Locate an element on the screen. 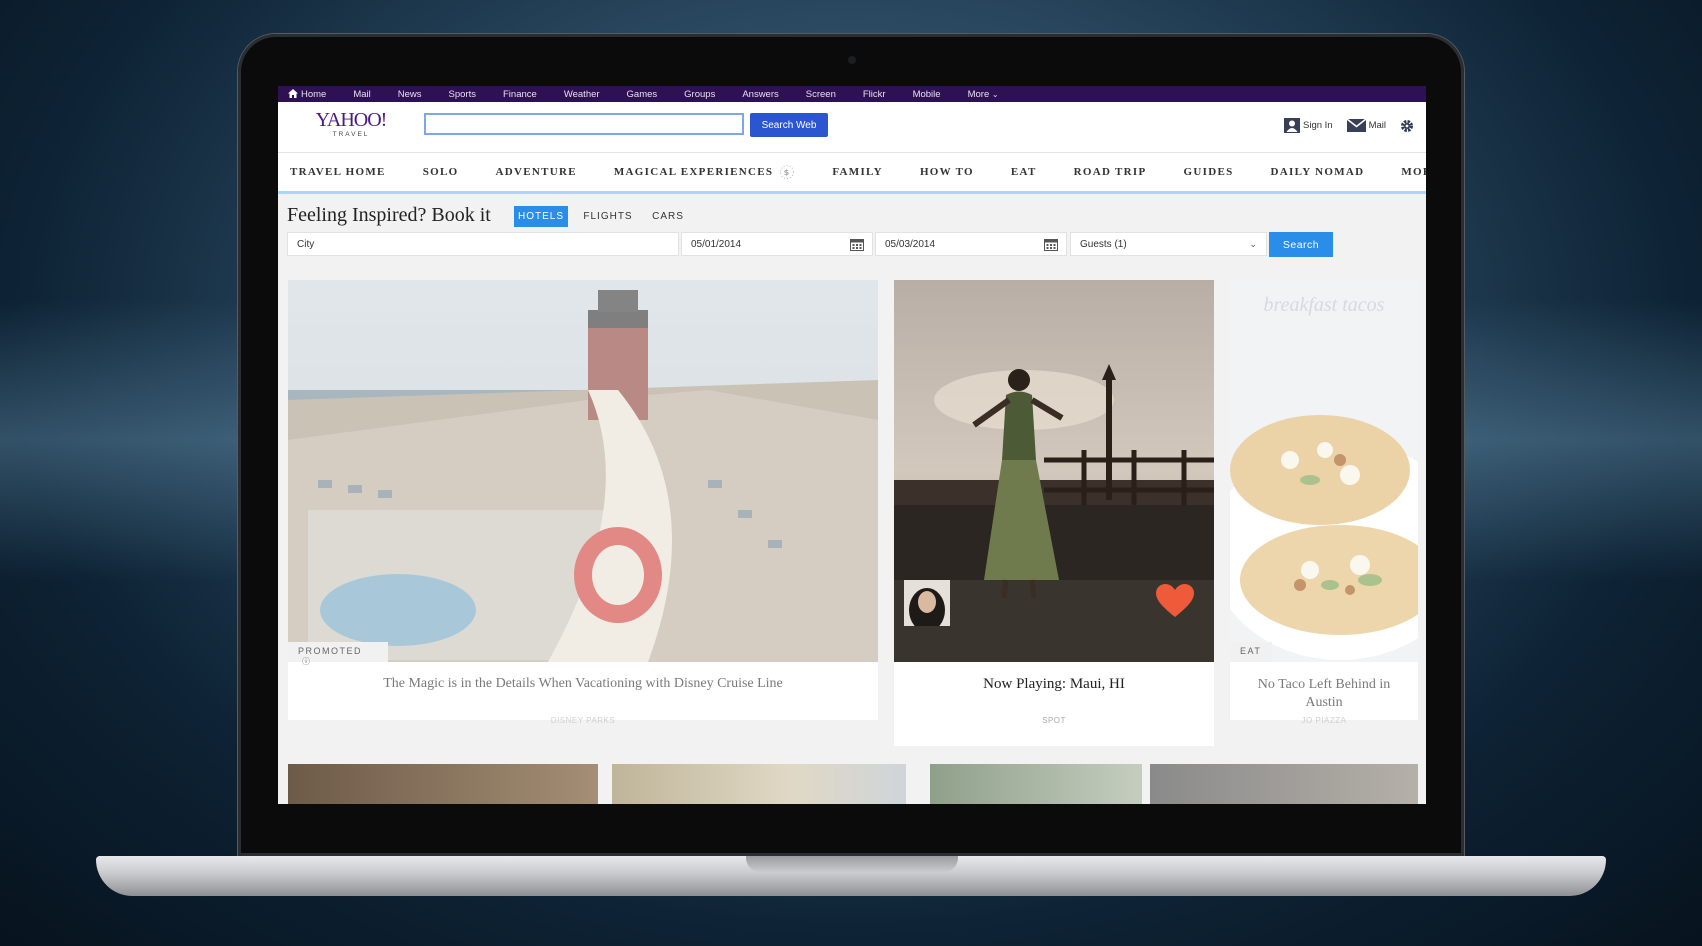 The width and height of the screenshot is (1702, 946). card-image-maui is located at coordinates (1054, 471).